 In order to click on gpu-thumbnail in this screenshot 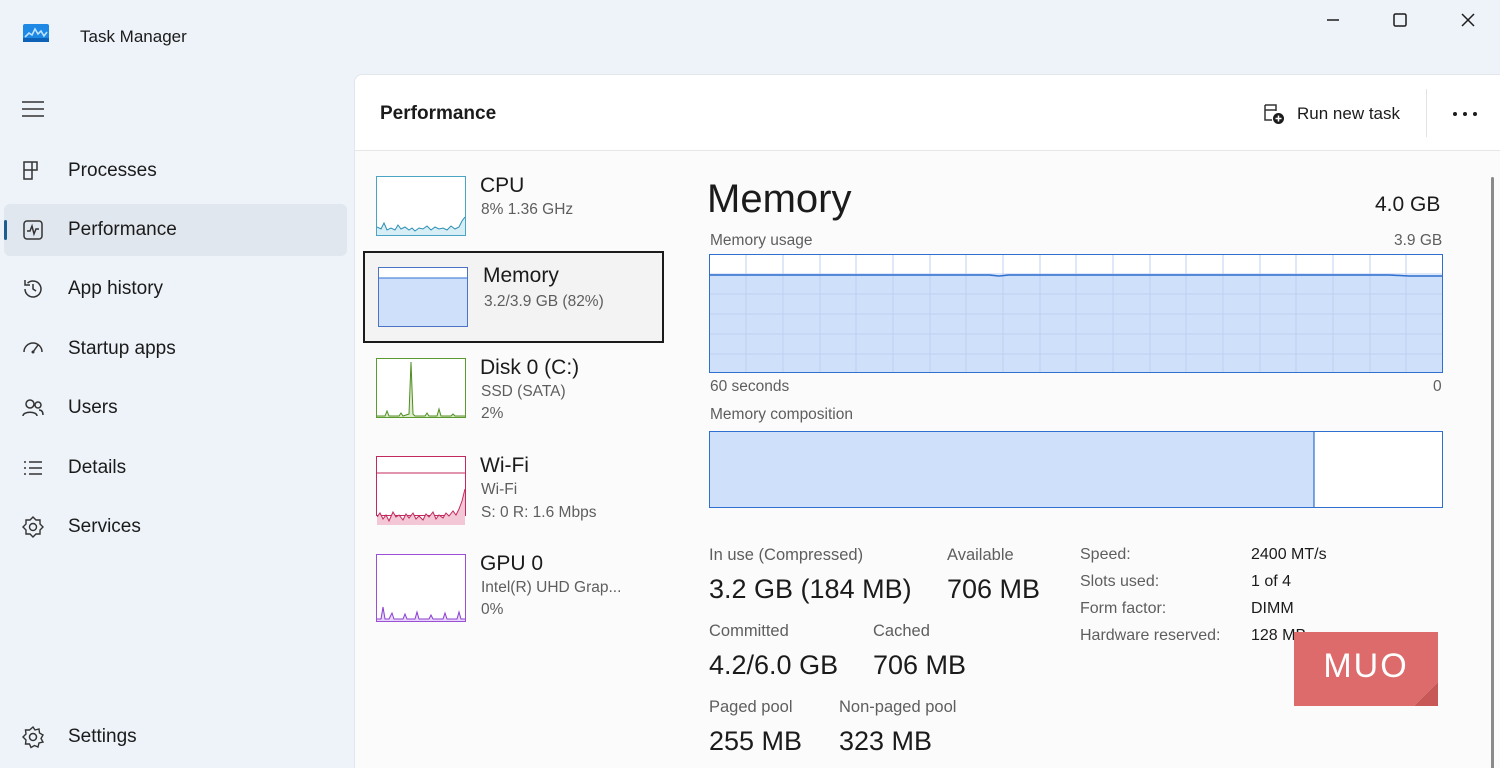, I will do `click(421, 588)`.